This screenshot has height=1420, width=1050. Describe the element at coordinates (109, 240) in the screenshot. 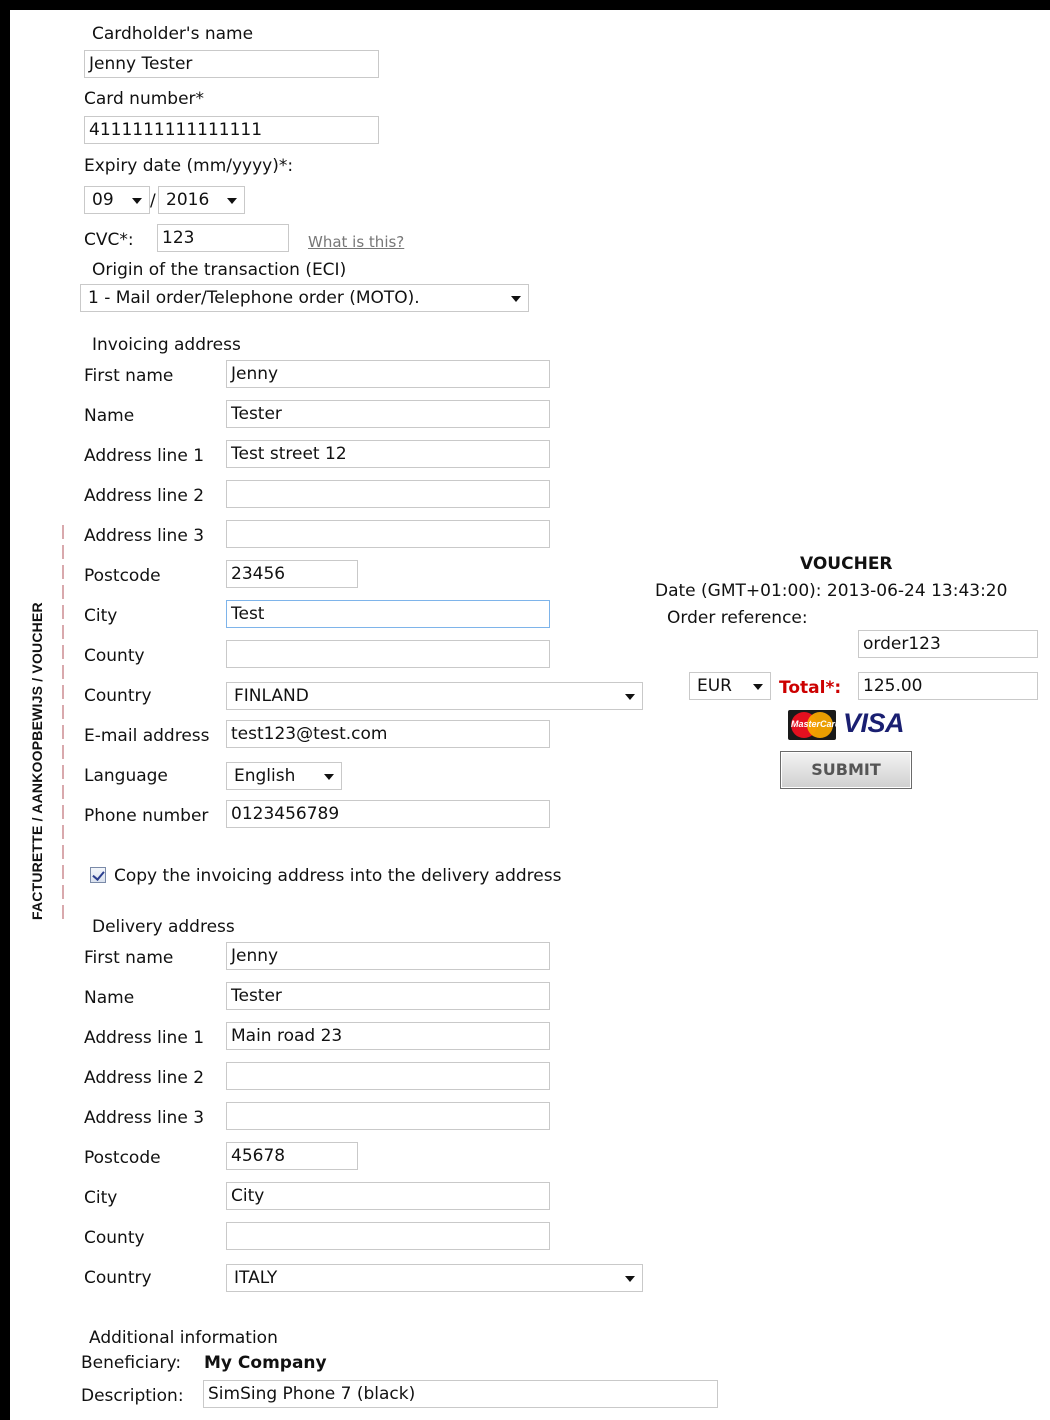

I see `cvc-label: CVC*:` at that location.